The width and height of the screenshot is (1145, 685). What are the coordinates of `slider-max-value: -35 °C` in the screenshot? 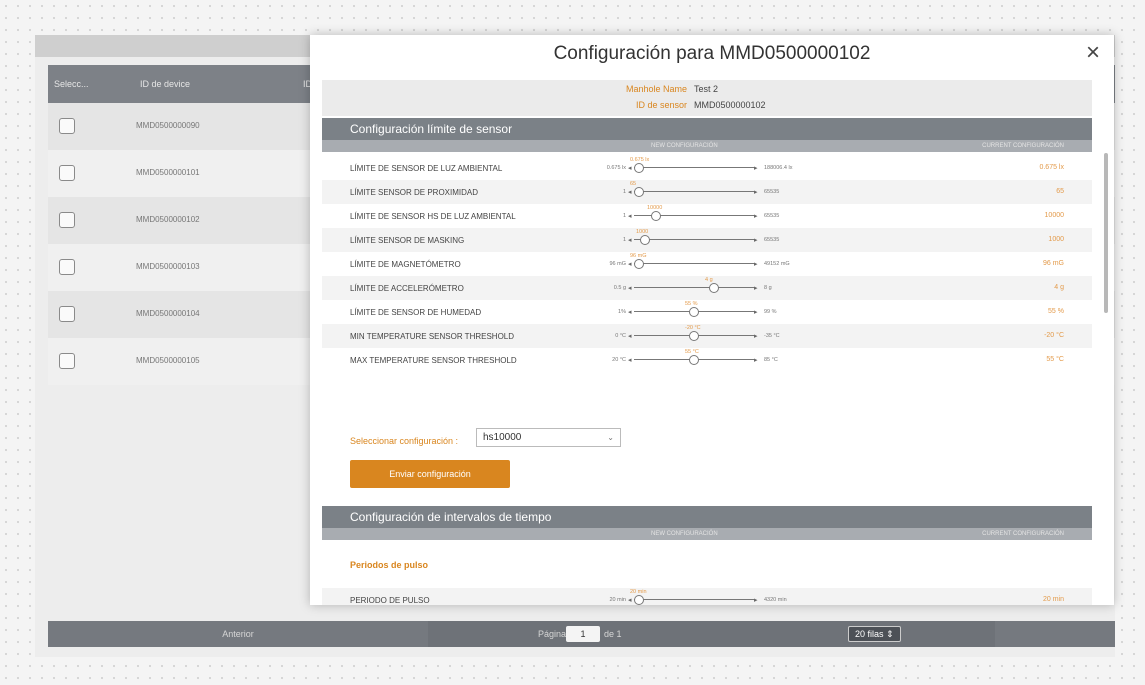 It's located at (772, 336).